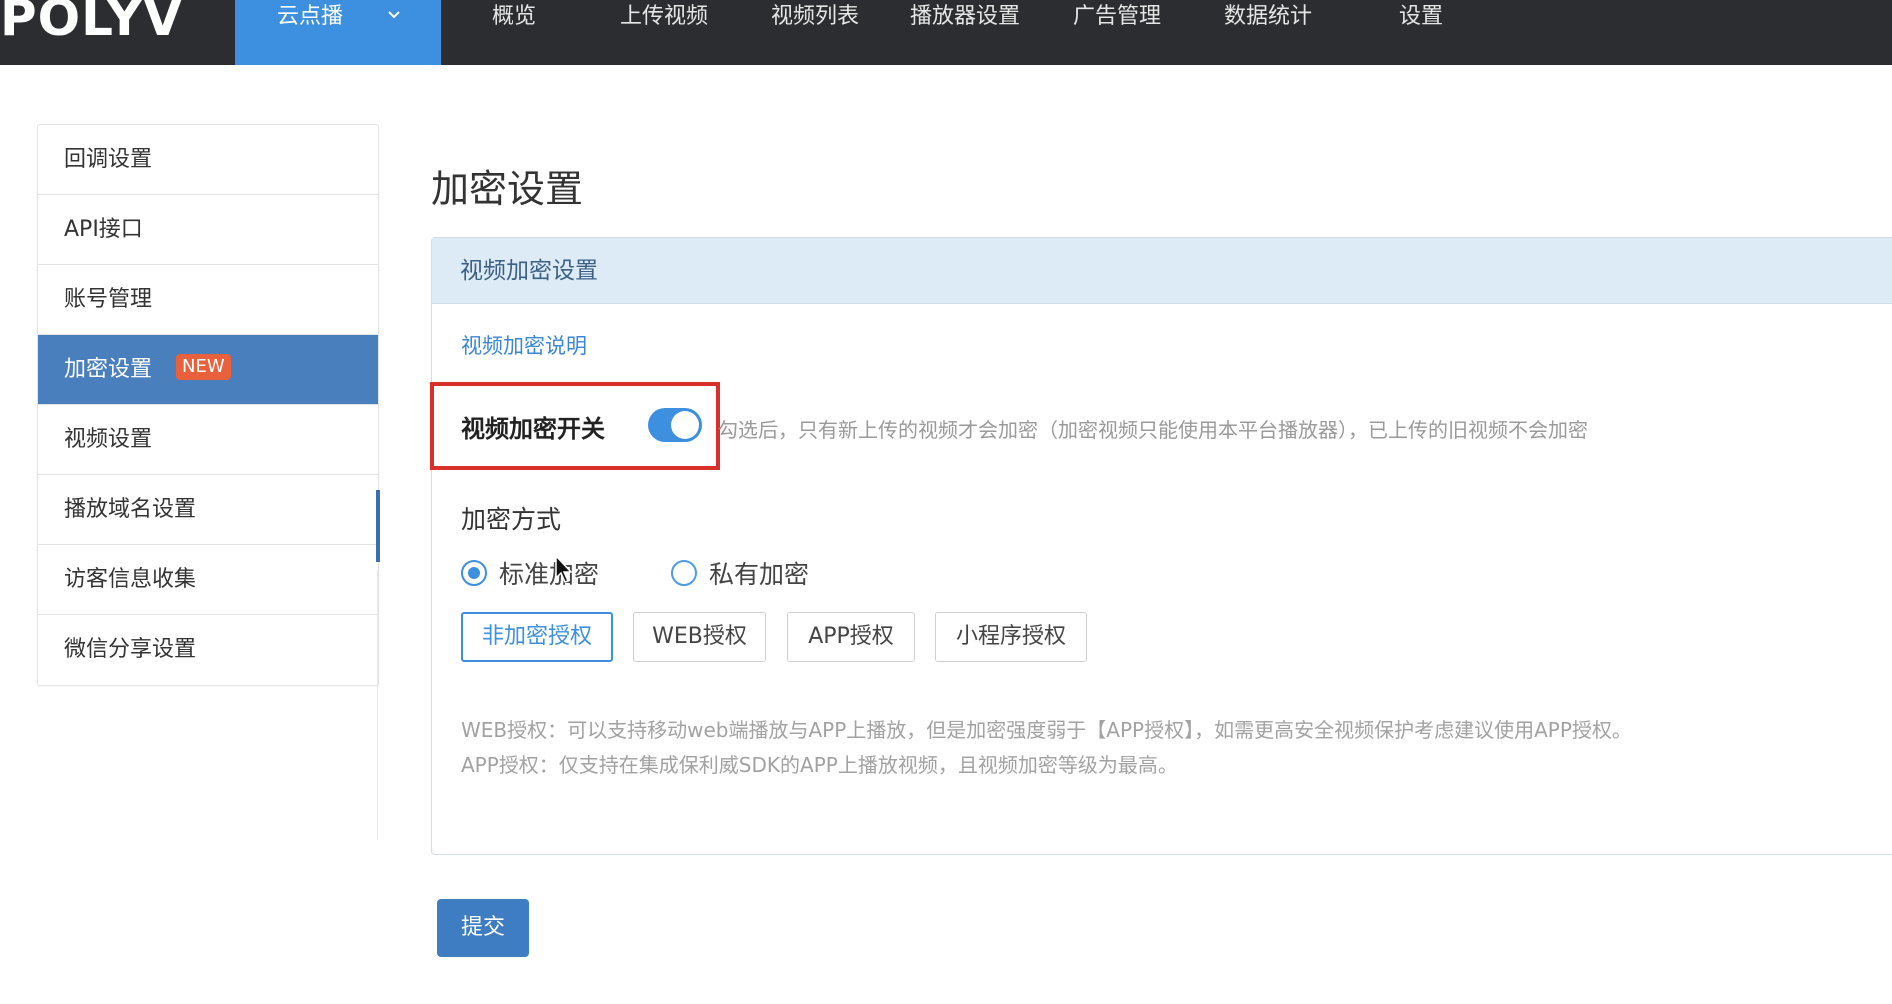 Image resolution: width=1892 pixels, height=1004 pixels. Describe the element at coordinates (208, 510) in the screenshot. I see `sidebar-item-playback-domain: 播放域名设置` at that location.